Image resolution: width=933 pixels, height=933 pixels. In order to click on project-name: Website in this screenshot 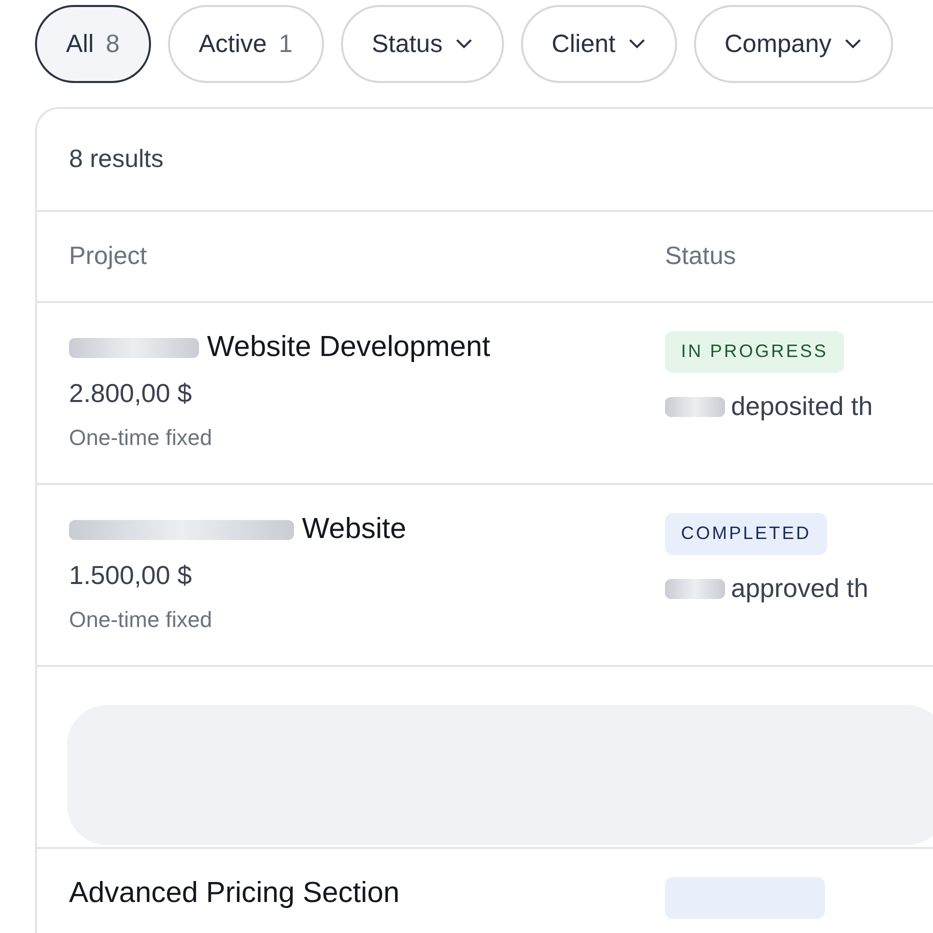, I will do `click(354, 529)`.